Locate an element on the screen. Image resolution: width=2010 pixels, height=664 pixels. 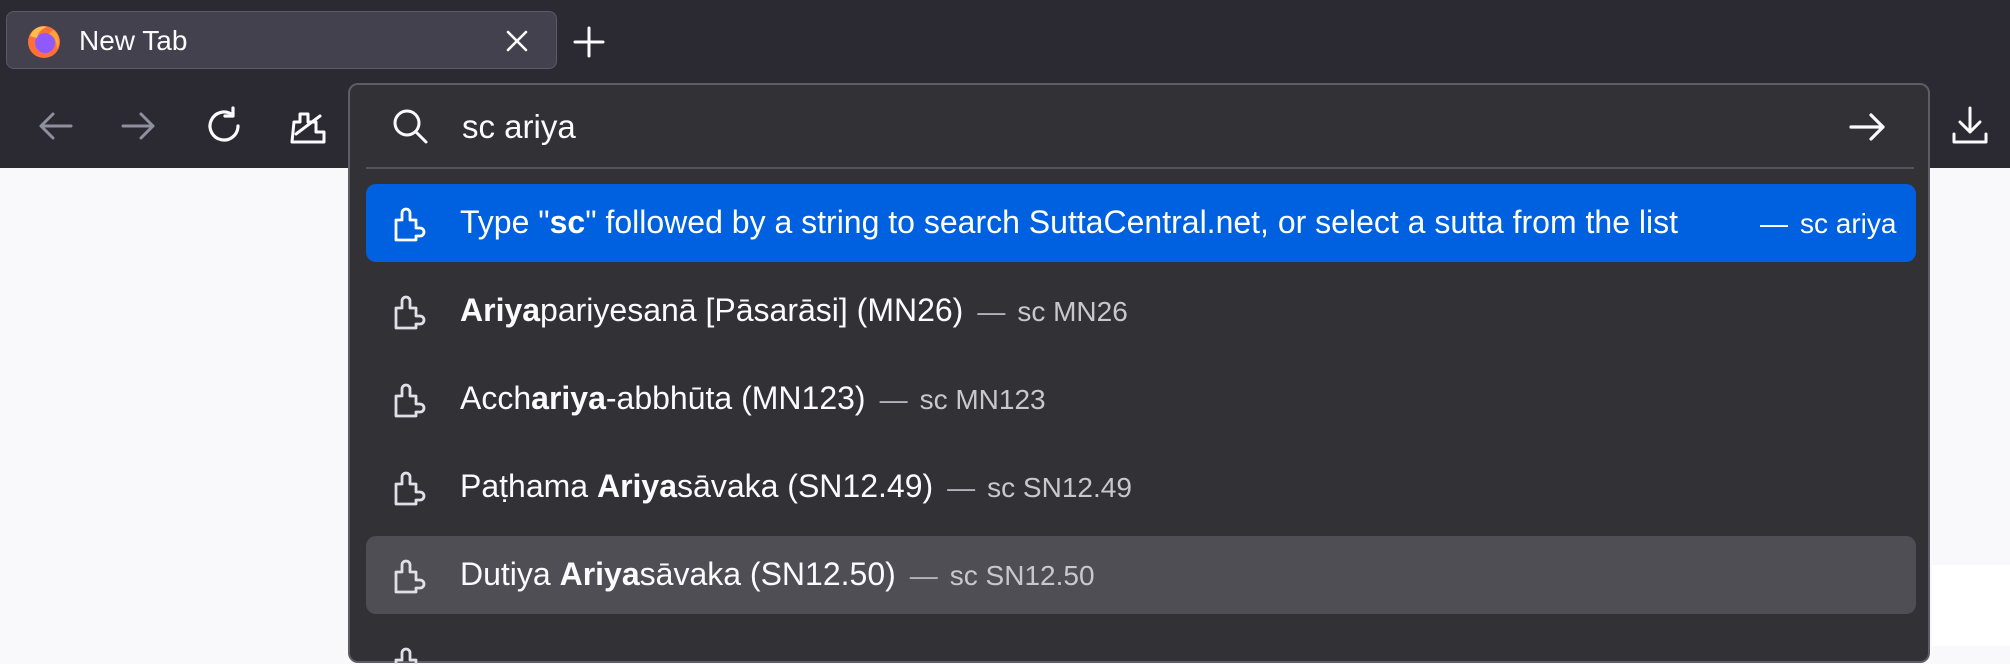
download-icon is located at coordinates (1970, 126).